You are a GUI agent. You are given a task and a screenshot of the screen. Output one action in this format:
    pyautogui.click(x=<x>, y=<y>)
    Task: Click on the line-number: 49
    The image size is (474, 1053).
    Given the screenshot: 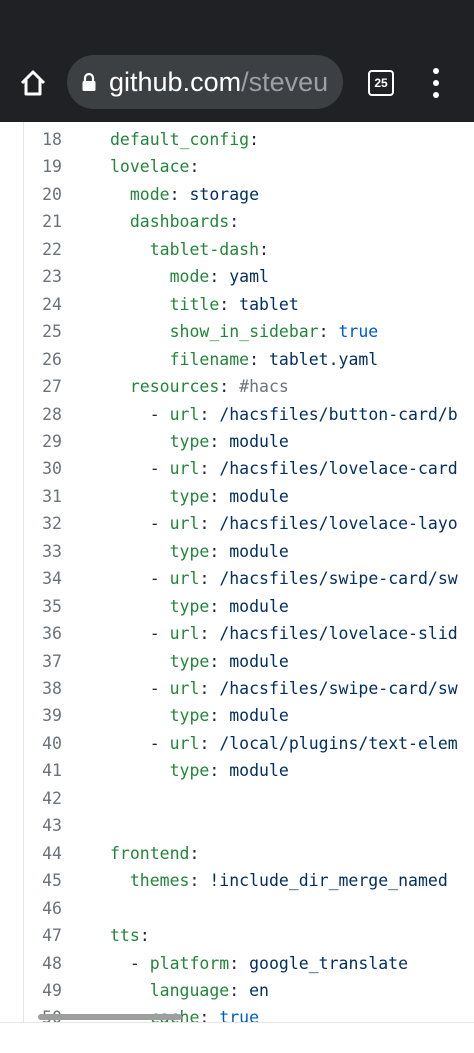 What is the action you would take?
    pyautogui.click(x=45, y=990)
    